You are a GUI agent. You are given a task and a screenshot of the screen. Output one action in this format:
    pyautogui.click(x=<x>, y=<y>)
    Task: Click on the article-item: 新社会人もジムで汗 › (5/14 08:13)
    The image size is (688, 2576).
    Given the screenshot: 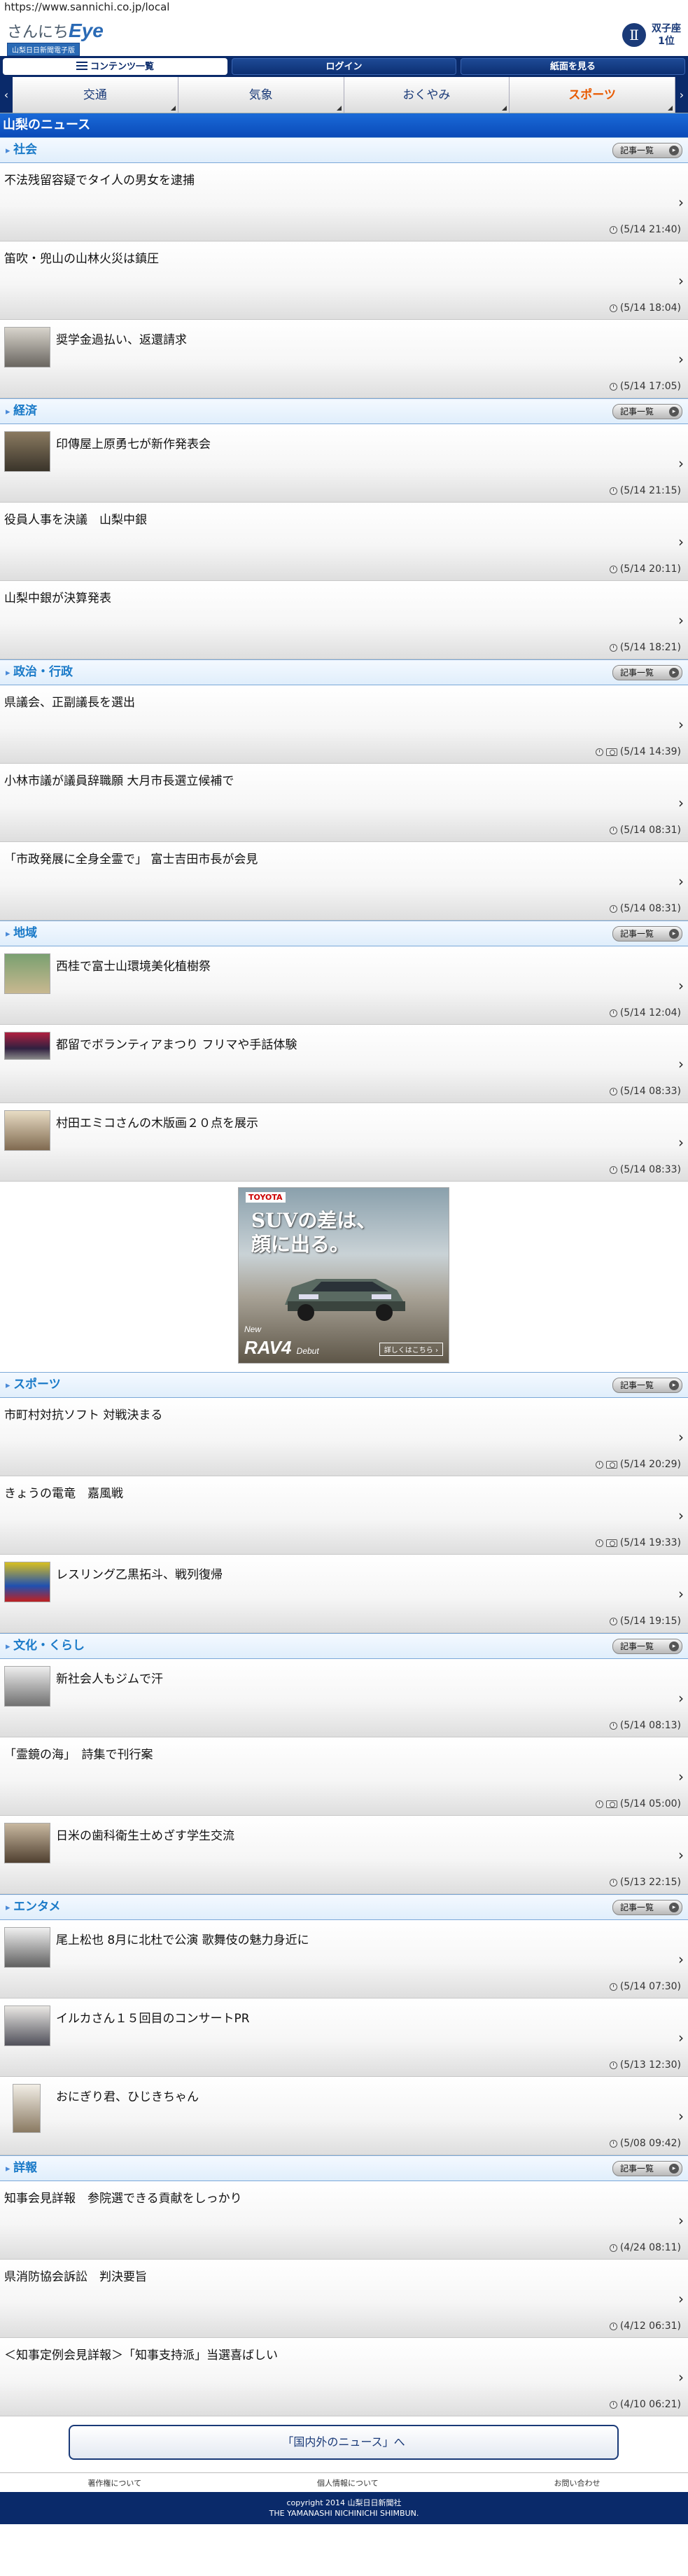 What is the action you would take?
    pyautogui.click(x=344, y=1698)
    